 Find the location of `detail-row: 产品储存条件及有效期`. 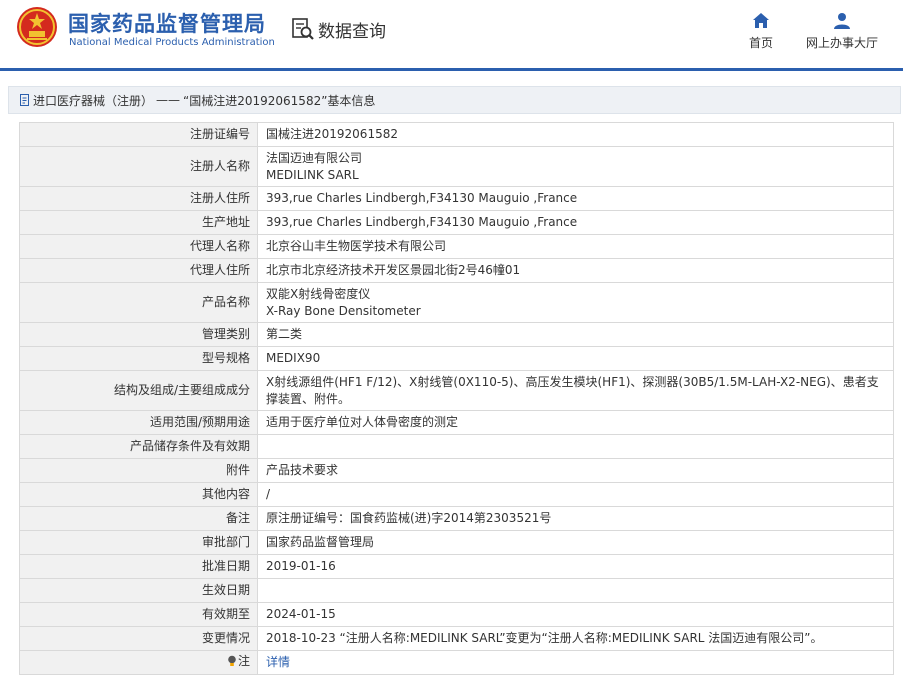

detail-row: 产品储存条件及有效期 is located at coordinates (456, 446).